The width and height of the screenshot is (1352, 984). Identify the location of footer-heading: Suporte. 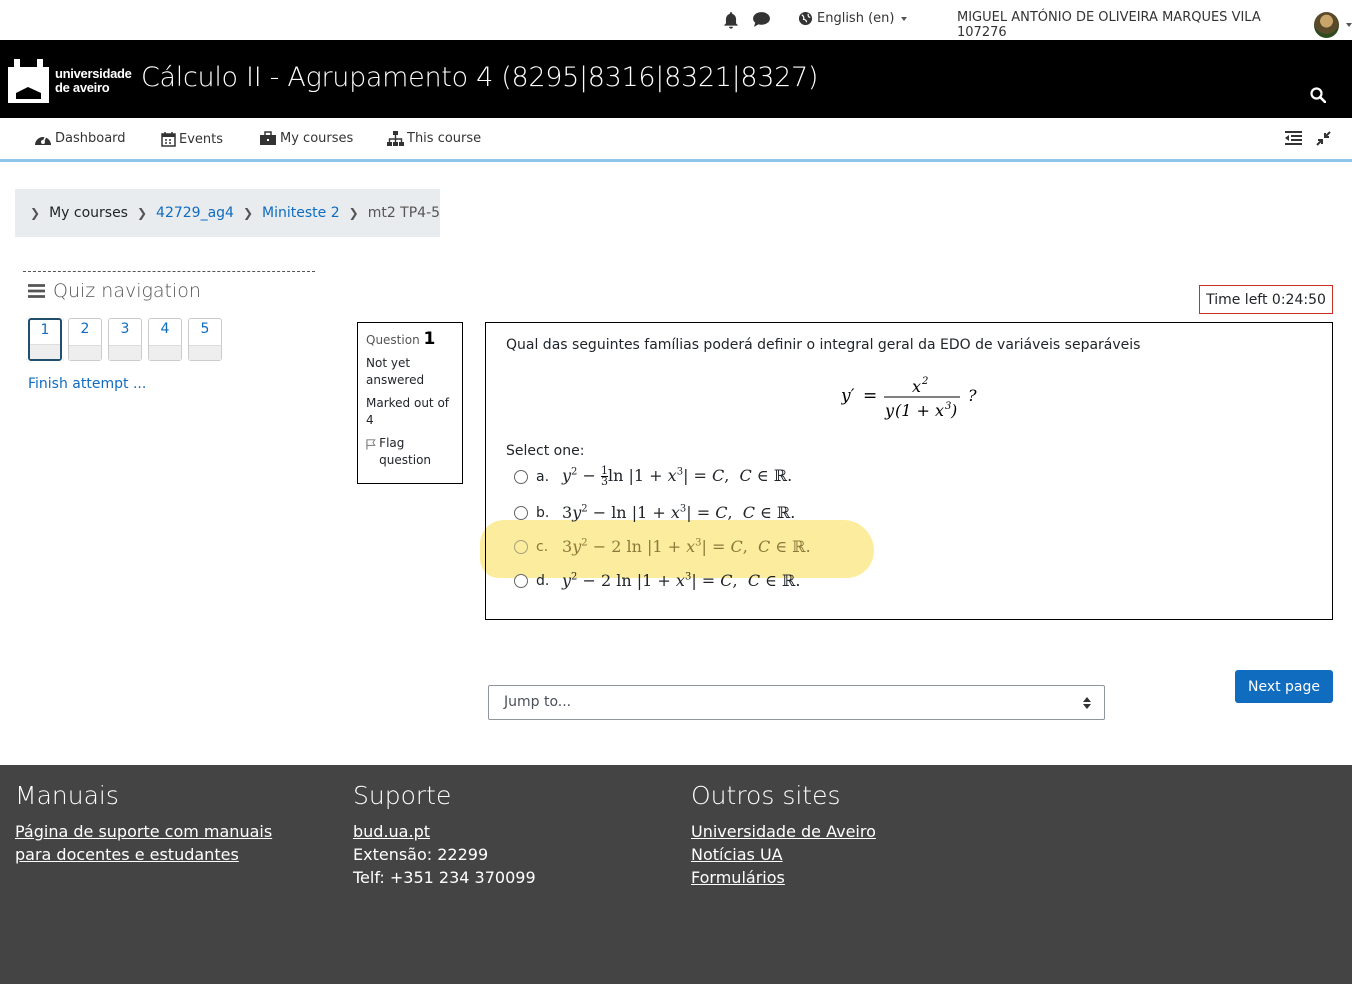
(402, 795).